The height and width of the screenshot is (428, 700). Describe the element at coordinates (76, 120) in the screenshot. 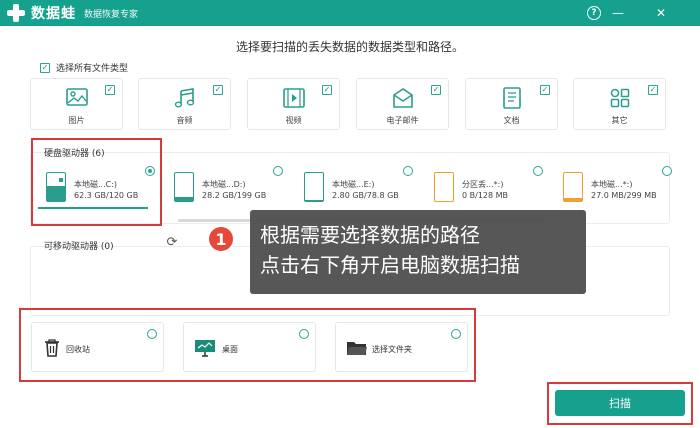

I see `file-type-label: 图片` at that location.